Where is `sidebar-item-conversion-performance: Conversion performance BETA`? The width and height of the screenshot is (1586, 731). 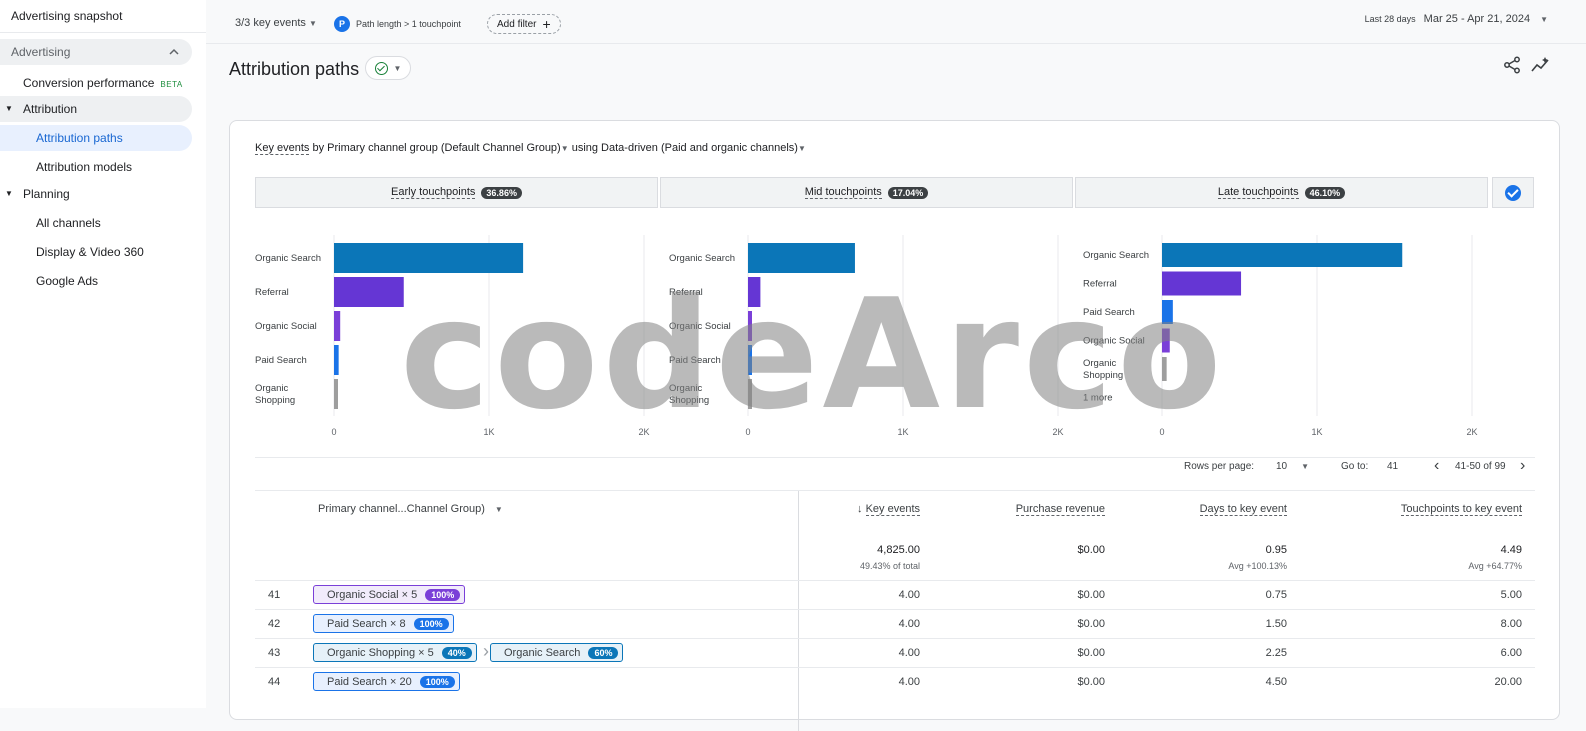
sidebar-item-conversion-performance: Conversion performance BETA is located at coordinates (103, 83).